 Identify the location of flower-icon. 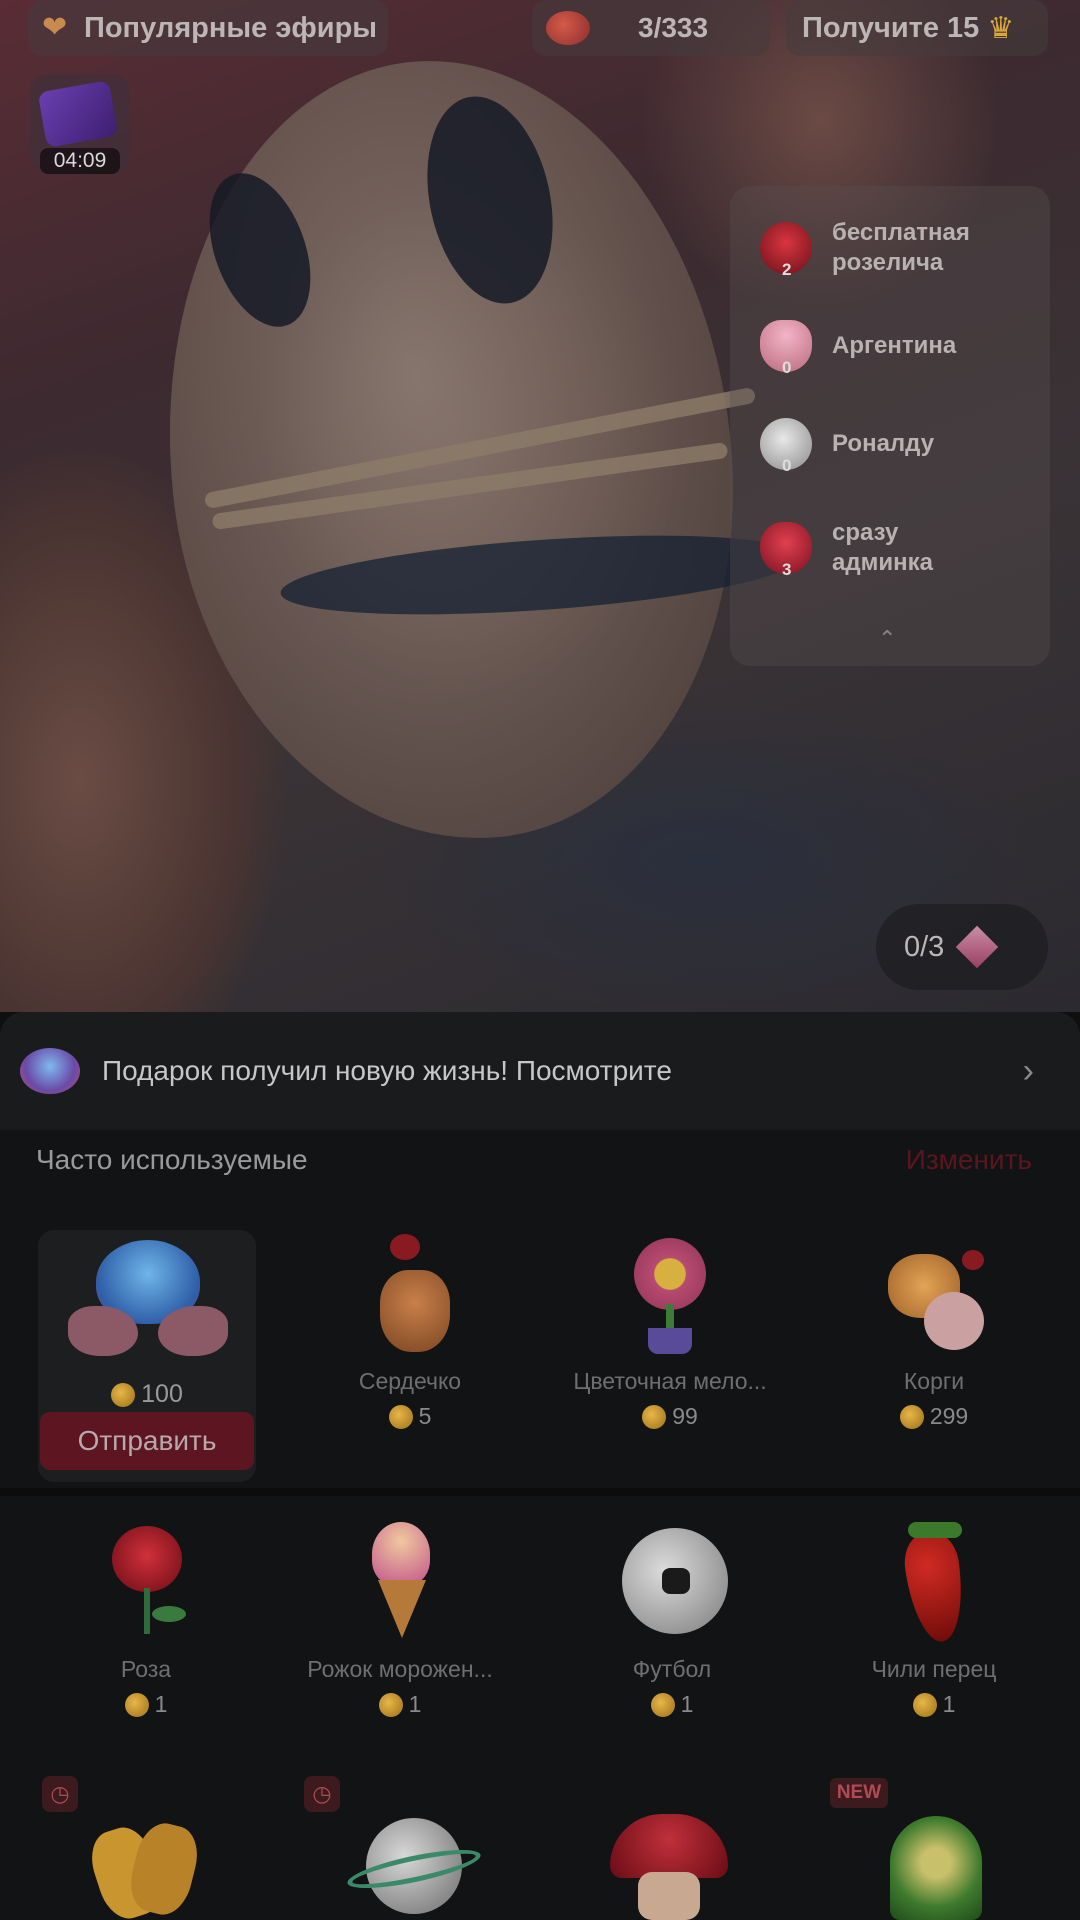
(670, 1294).